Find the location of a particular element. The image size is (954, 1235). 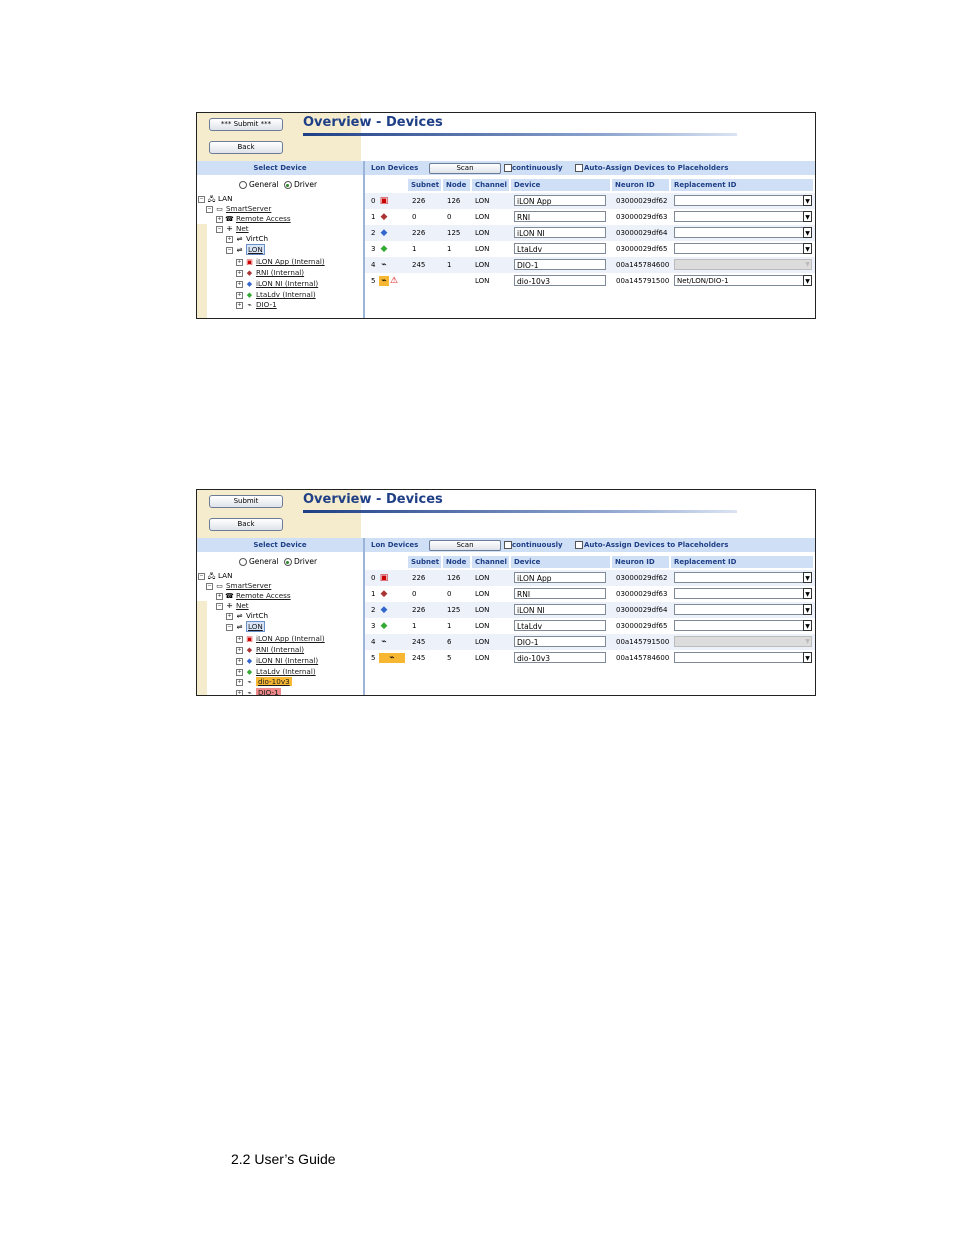

tree-item-dio-10v3: + ⌁ dio-10v3 is located at coordinates (264, 682).